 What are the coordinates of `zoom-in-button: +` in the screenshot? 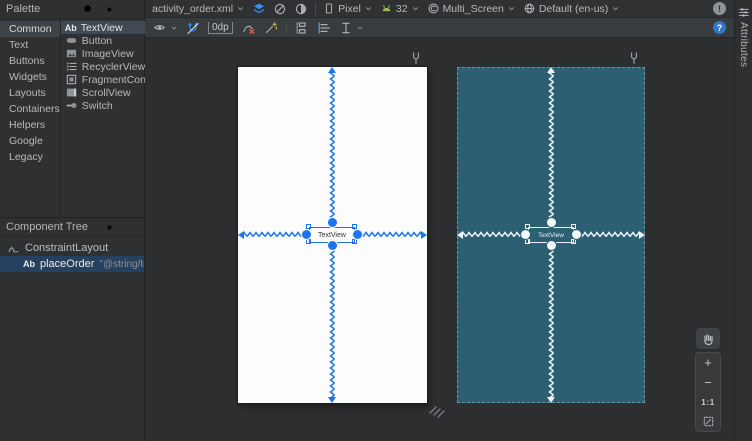 It's located at (708, 363).